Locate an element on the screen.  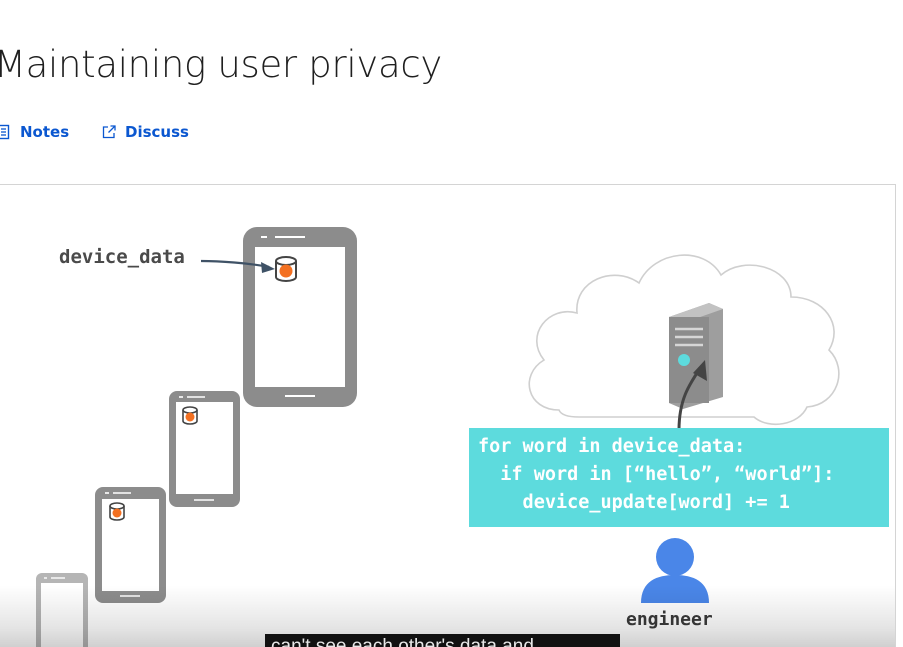
code-line: for word in device_data: is located at coordinates (612, 446).